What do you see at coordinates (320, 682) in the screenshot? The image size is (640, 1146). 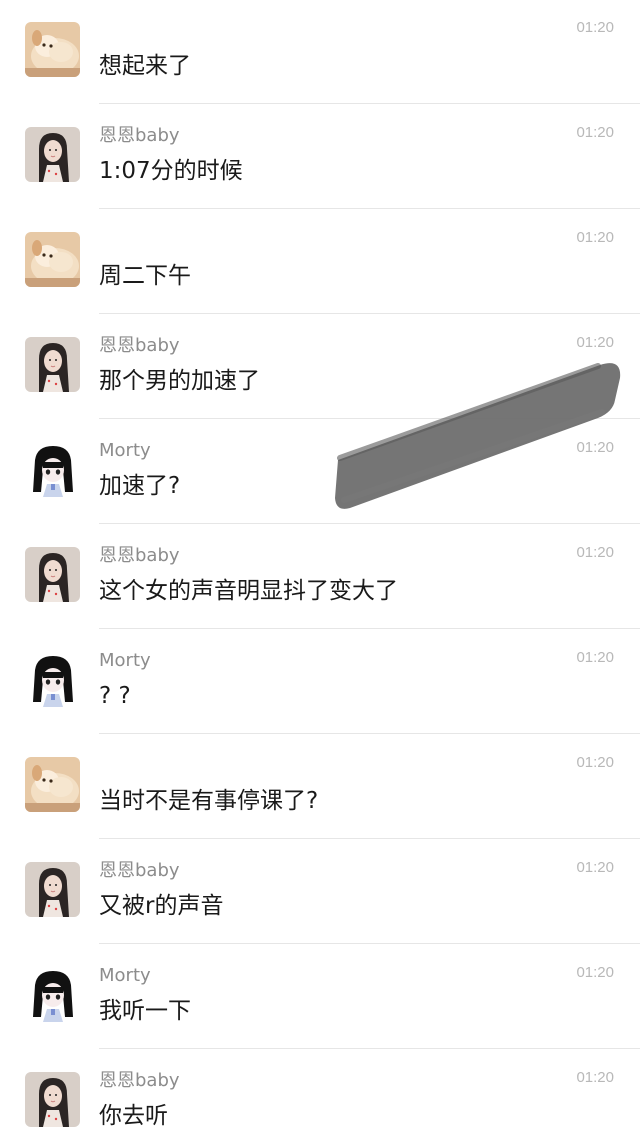 I see `message-item: Morty ? ? 01:20` at bounding box center [320, 682].